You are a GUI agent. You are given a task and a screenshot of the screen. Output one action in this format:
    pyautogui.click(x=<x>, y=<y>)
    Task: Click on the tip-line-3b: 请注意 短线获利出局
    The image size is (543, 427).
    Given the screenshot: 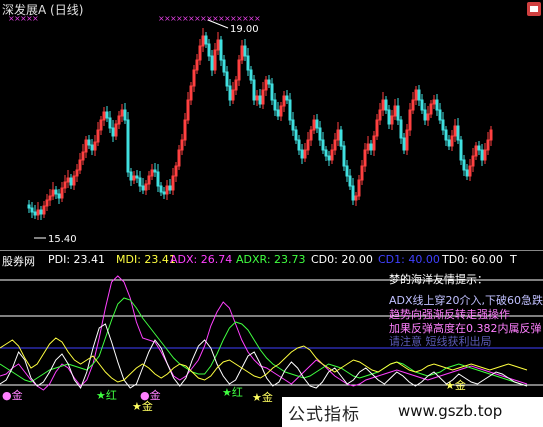 What is the action you would take?
    pyautogui.click(x=440, y=341)
    